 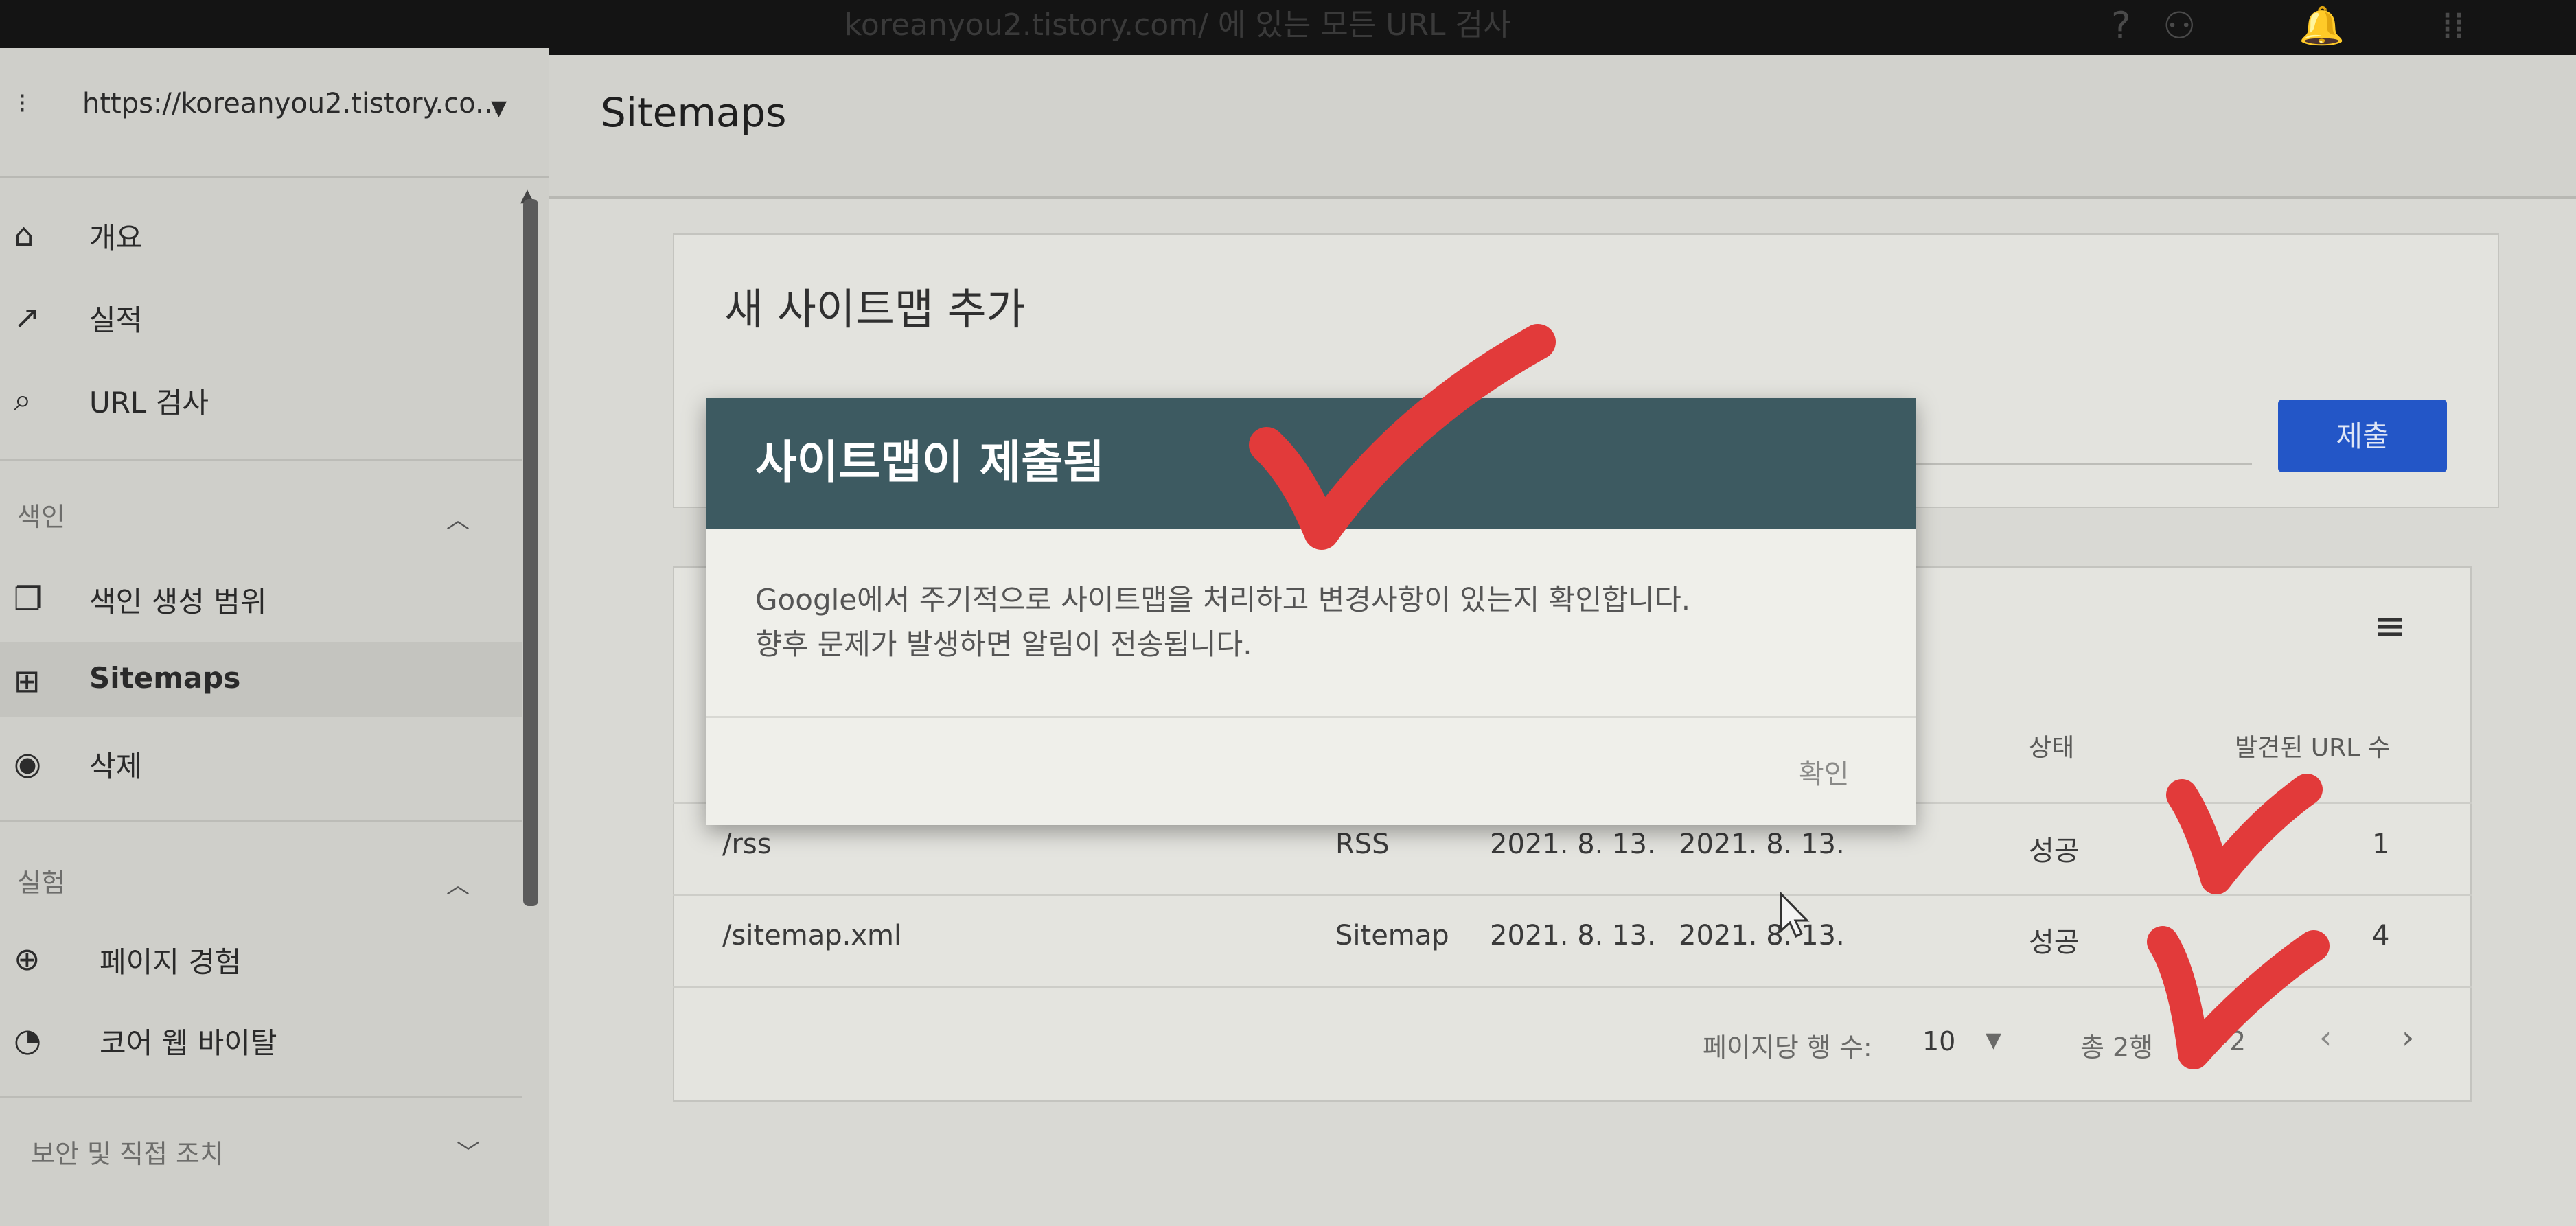 What do you see at coordinates (28, 680) in the screenshot?
I see `sitemap-icon: ⊞` at bounding box center [28, 680].